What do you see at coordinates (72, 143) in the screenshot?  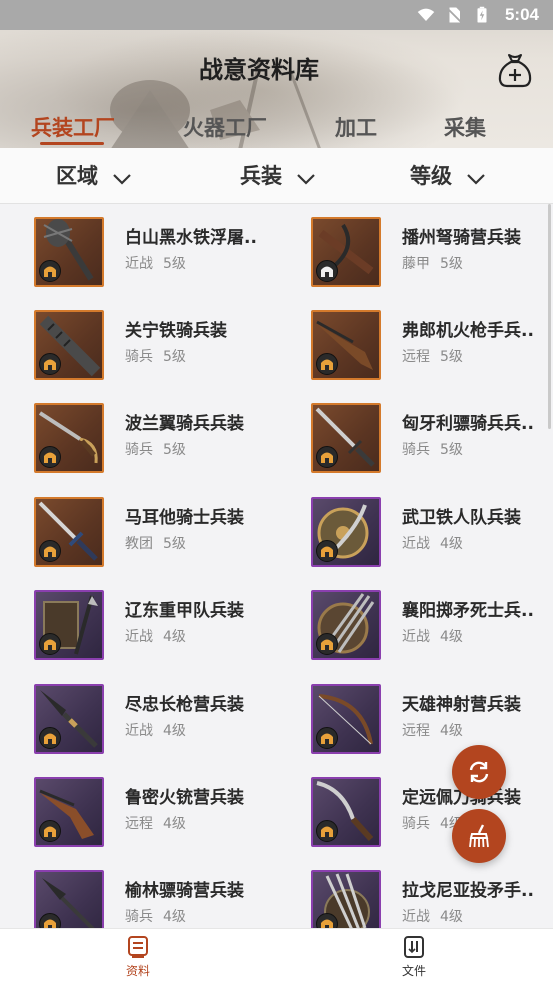 I see `active-tab-indicator` at bounding box center [72, 143].